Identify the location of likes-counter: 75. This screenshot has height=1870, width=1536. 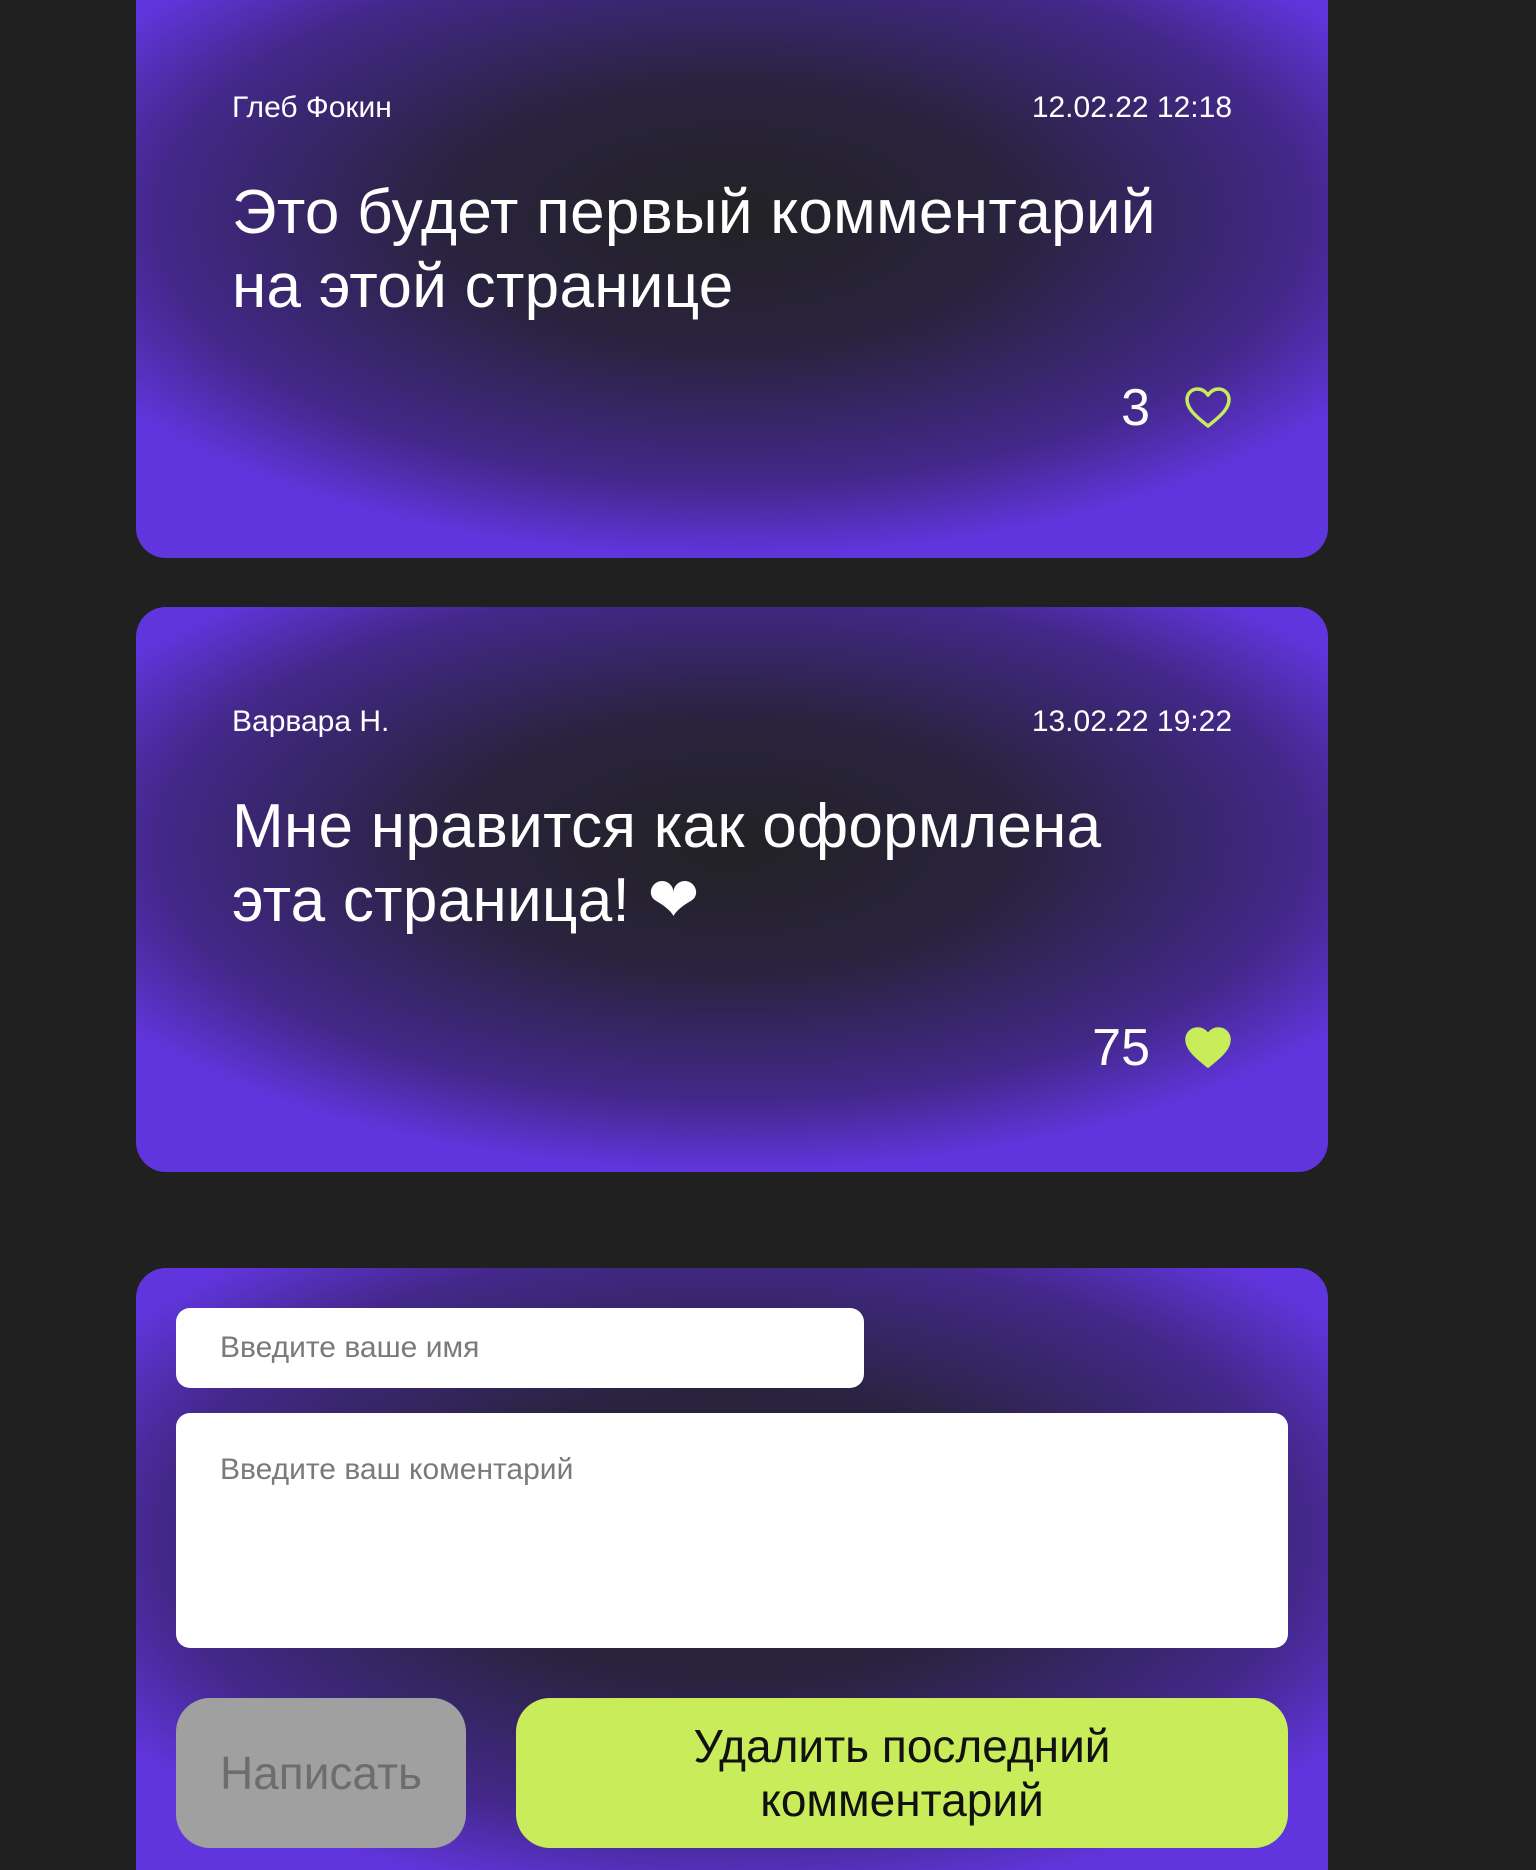
(1121, 1048).